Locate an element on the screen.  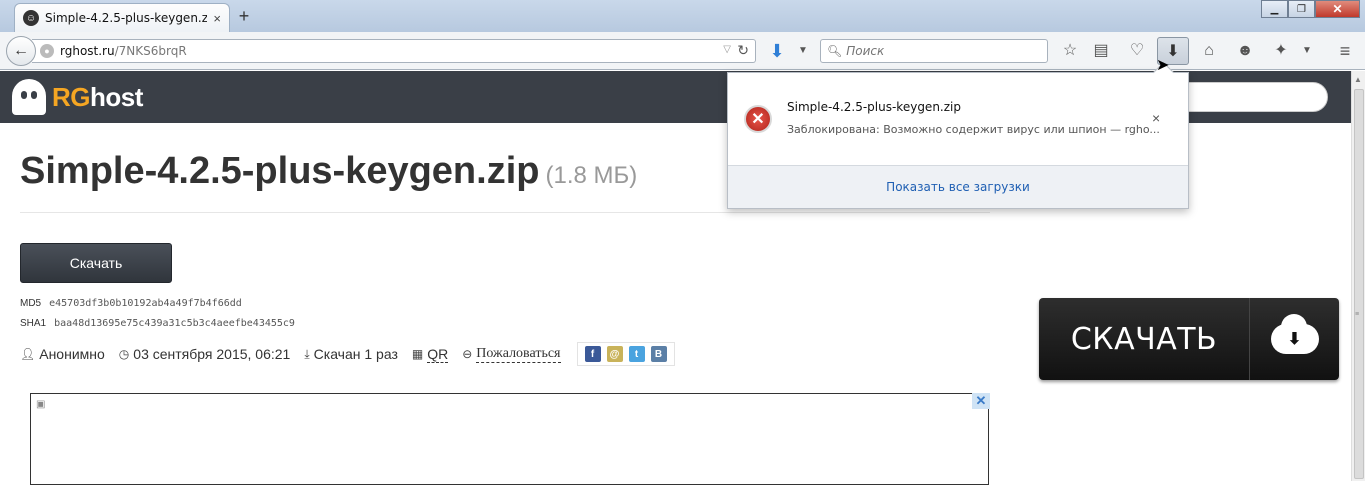
download-count: ⤓ Скачан 1 раз is located at coordinates (351, 354).